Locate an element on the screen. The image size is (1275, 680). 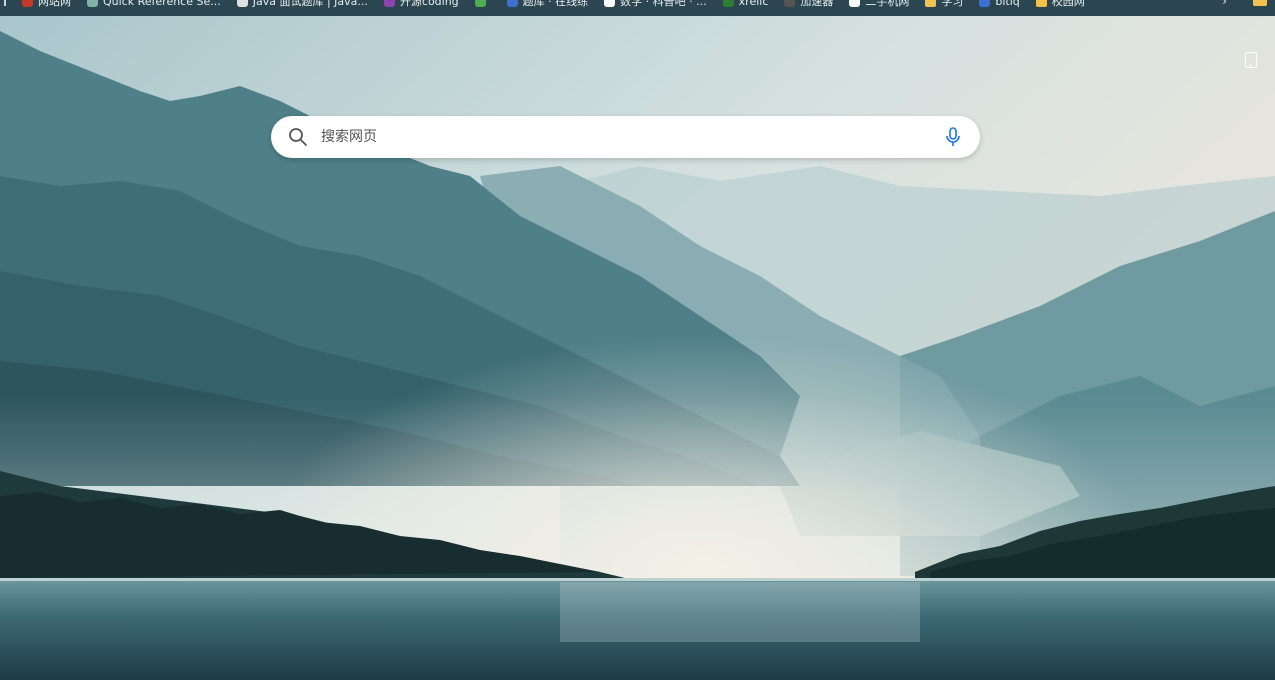
mobile-device-icon is located at coordinates (1251, 60).